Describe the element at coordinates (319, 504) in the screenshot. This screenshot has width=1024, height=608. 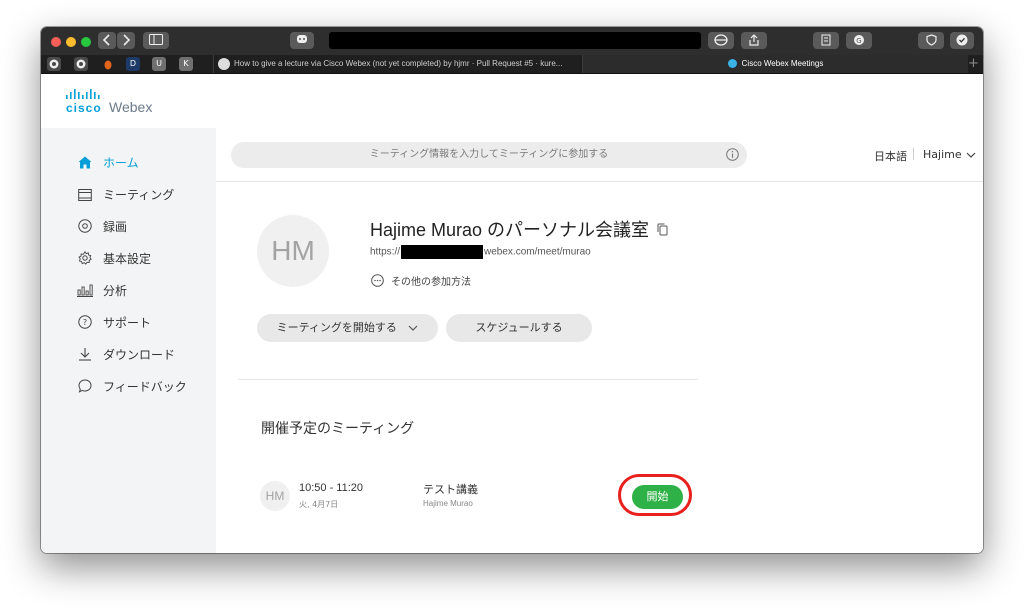
I see `meeting-date: 火, 4月7日` at that location.